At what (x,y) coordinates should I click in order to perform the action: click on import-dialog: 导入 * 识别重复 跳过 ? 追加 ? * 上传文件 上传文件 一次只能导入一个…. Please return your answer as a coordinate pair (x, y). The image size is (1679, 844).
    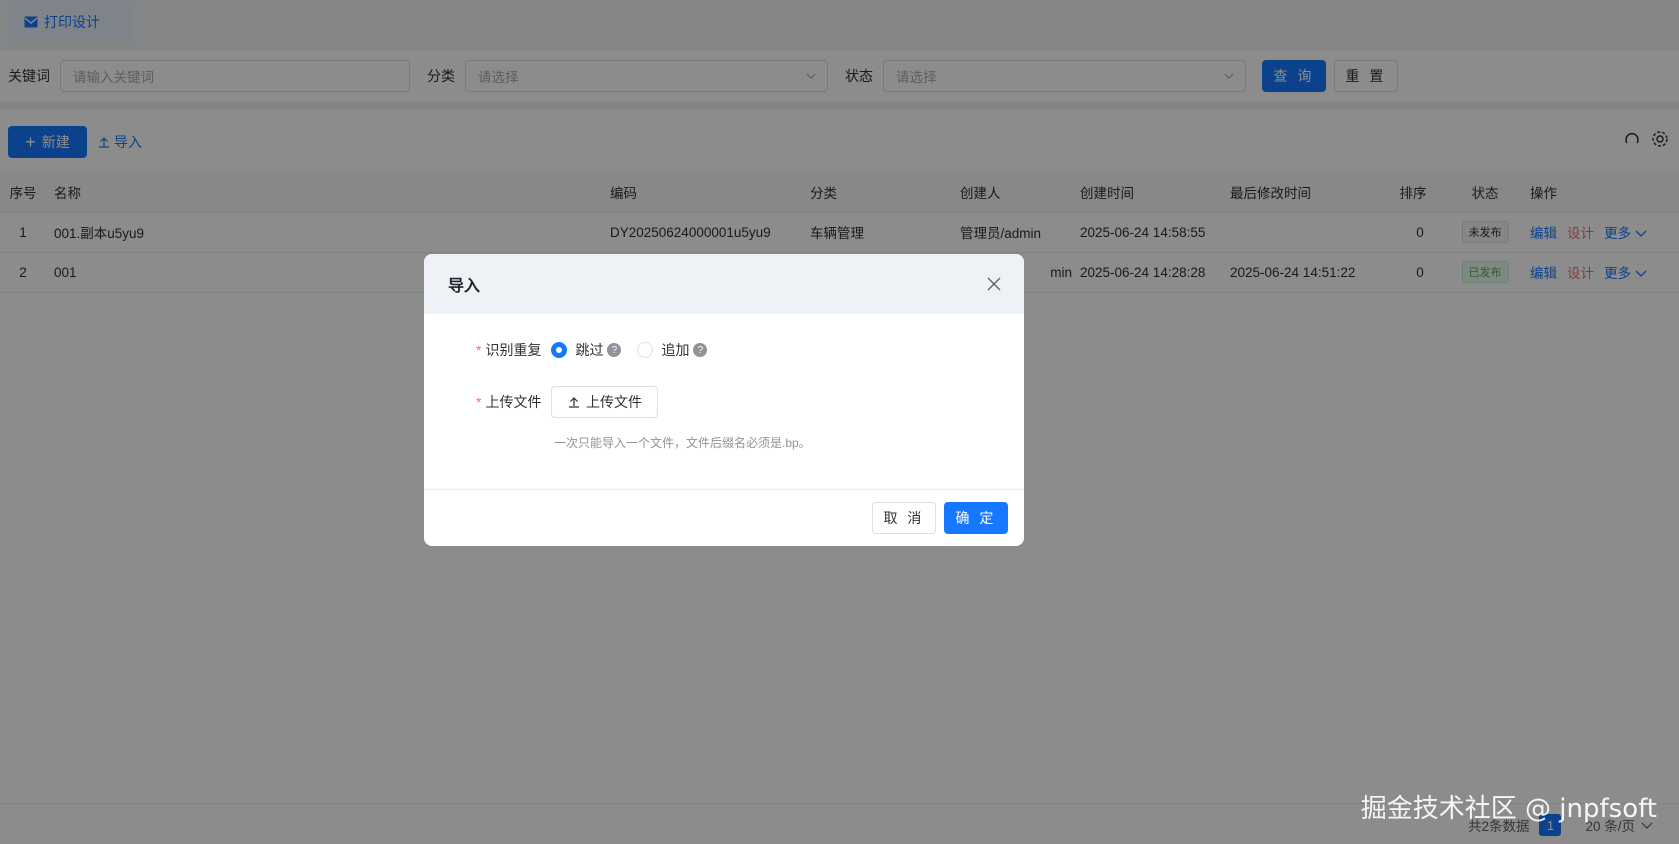
    Looking at the image, I should click on (724, 400).